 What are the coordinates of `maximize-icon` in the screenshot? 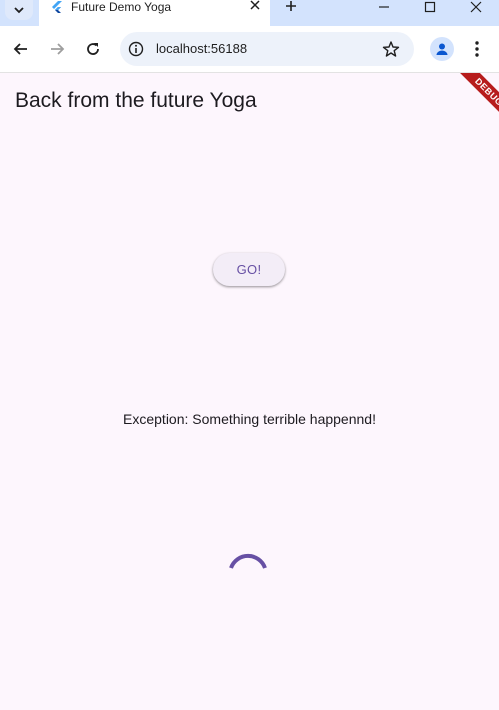 It's located at (430, 7).